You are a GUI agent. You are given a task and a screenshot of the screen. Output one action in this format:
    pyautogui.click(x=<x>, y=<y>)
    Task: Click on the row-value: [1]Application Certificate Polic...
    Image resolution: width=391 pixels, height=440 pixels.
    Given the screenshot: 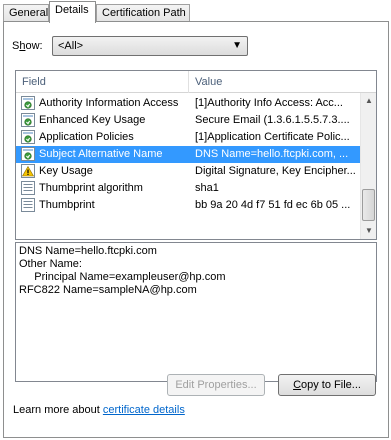 What is the action you would take?
    pyautogui.click(x=272, y=137)
    